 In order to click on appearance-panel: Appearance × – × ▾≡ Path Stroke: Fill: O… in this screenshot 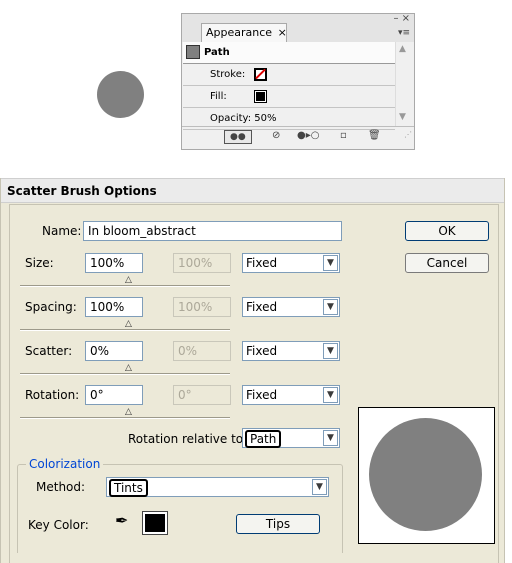, I will do `click(298, 81)`.